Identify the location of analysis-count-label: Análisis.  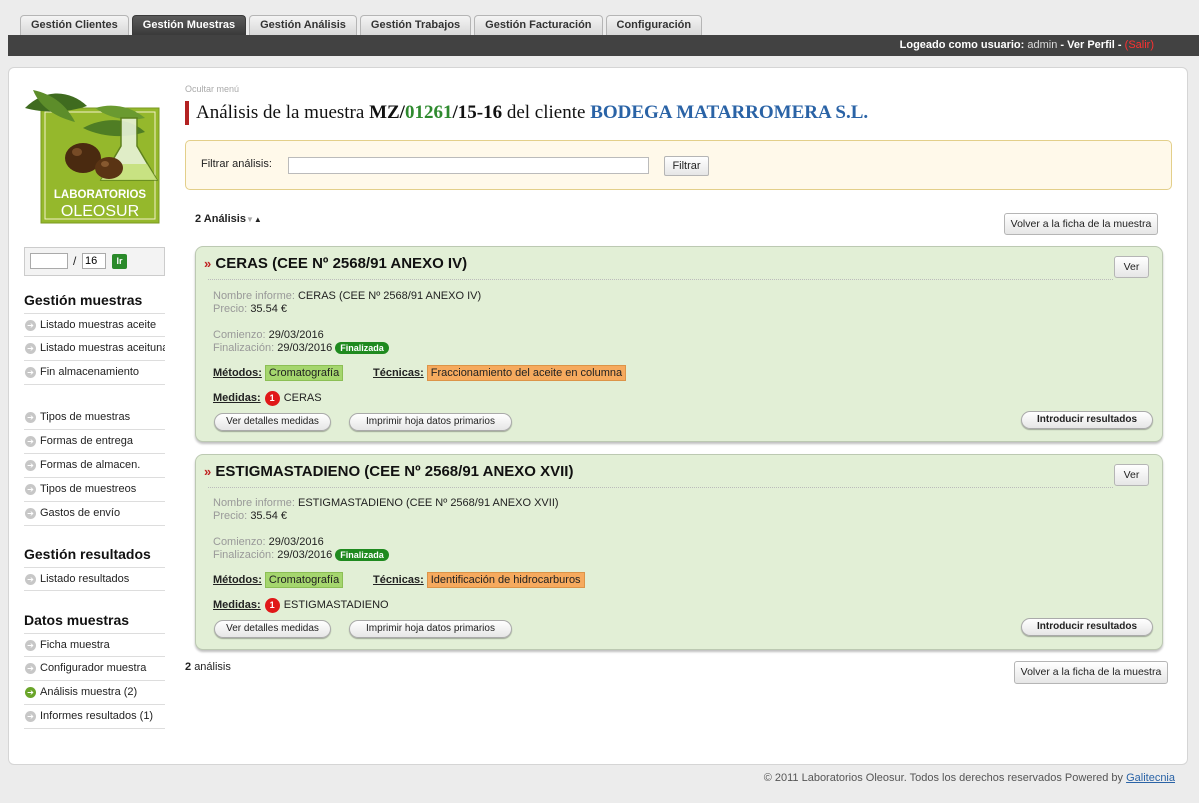
(224, 219).